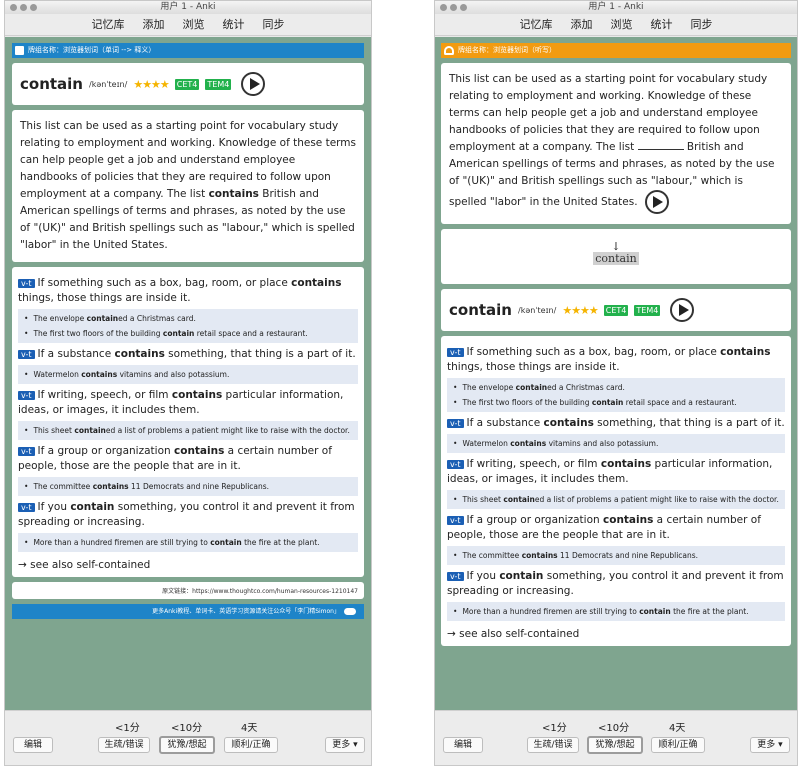  Describe the element at coordinates (647, 310) in the screenshot. I see `tag-tem4: TEM4` at that location.